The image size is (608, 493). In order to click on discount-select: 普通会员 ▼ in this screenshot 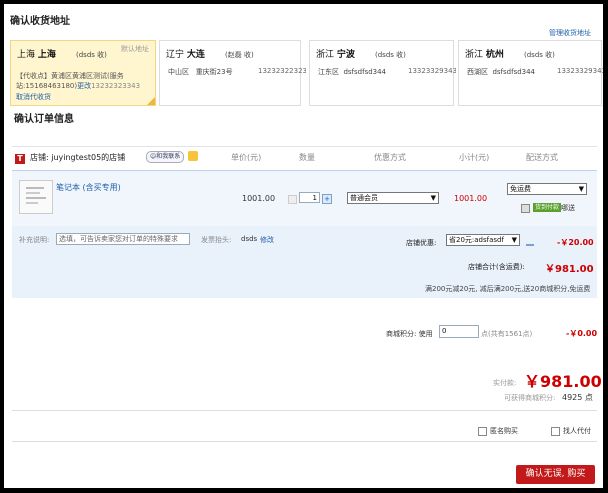, I will do `click(393, 198)`.